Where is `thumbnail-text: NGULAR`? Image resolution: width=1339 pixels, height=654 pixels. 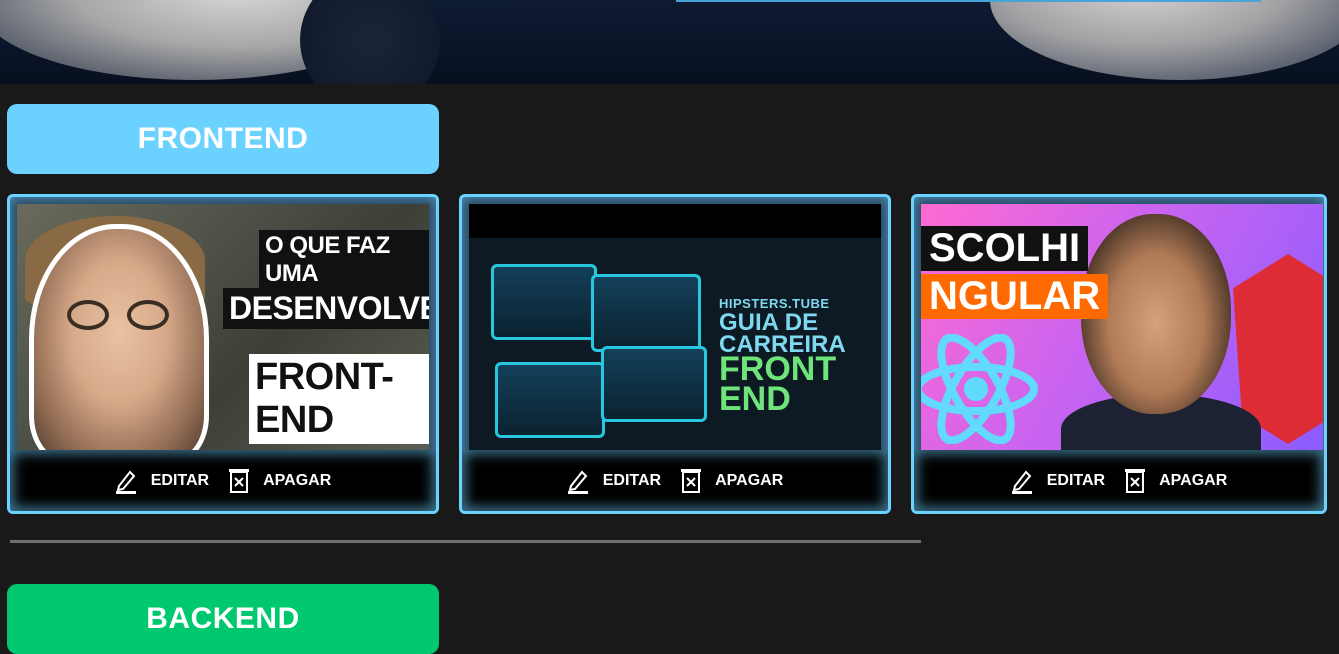
thumbnail-text: NGULAR is located at coordinates (1015, 296).